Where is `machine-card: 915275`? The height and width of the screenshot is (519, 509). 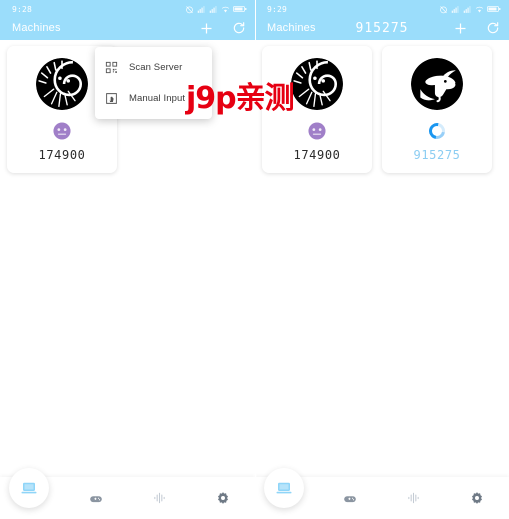
machine-card: 915275 is located at coordinates (437, 109).